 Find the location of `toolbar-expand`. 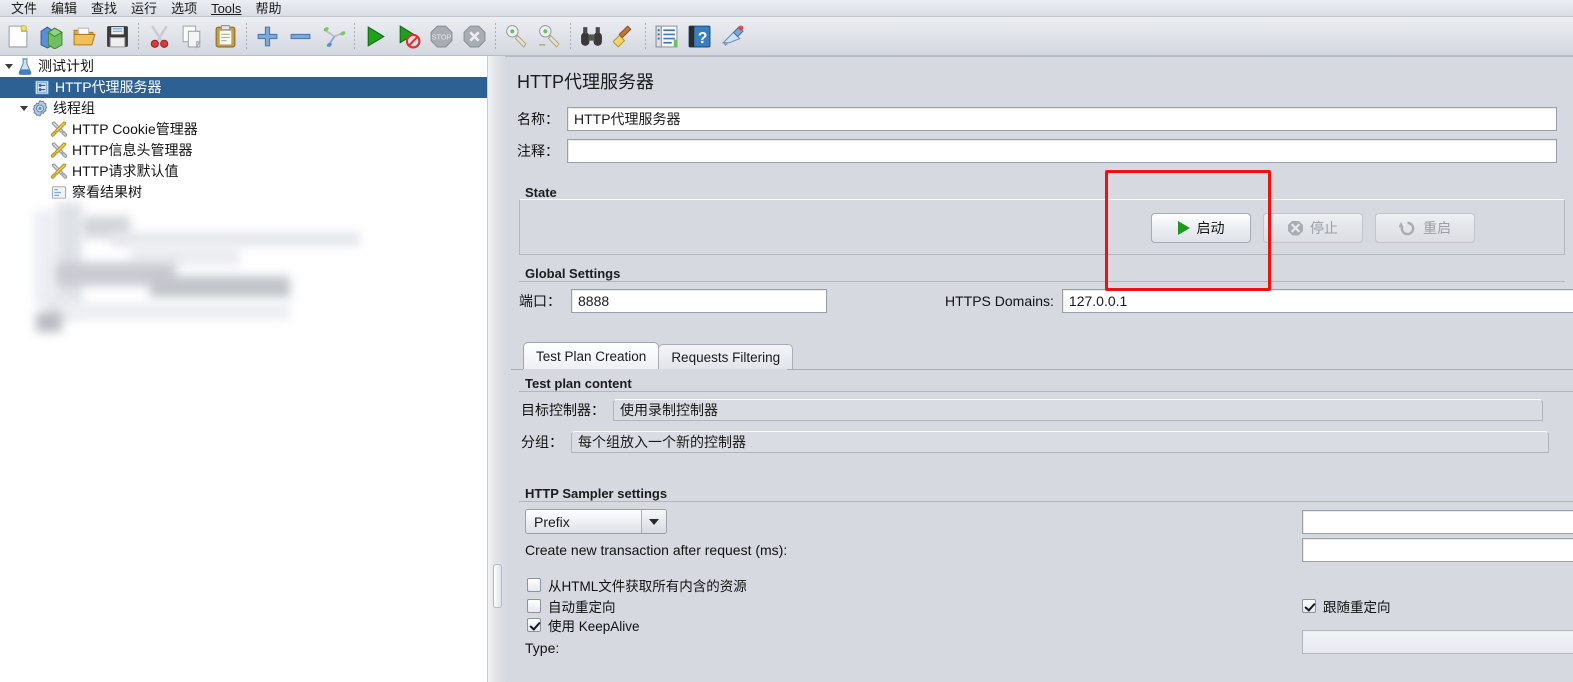

toolbar-expand is located at coordinates (267, 36).